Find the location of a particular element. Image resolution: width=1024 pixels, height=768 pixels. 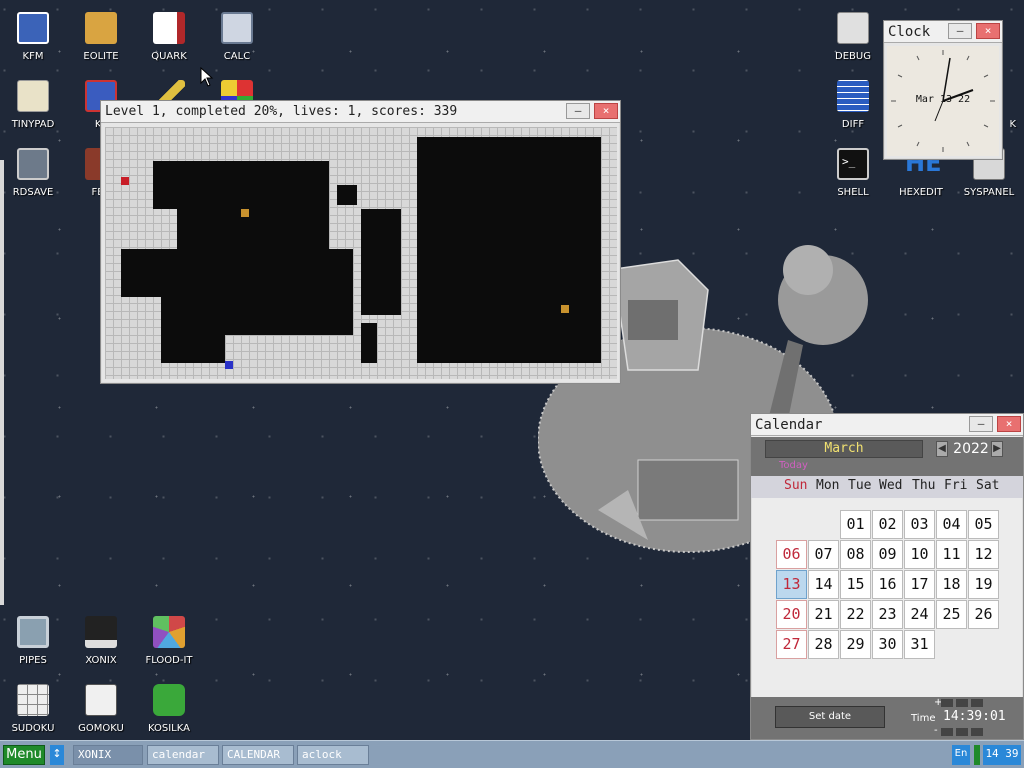

calendar-titlebar: Calendar – × is located at coordinates (887, 425).